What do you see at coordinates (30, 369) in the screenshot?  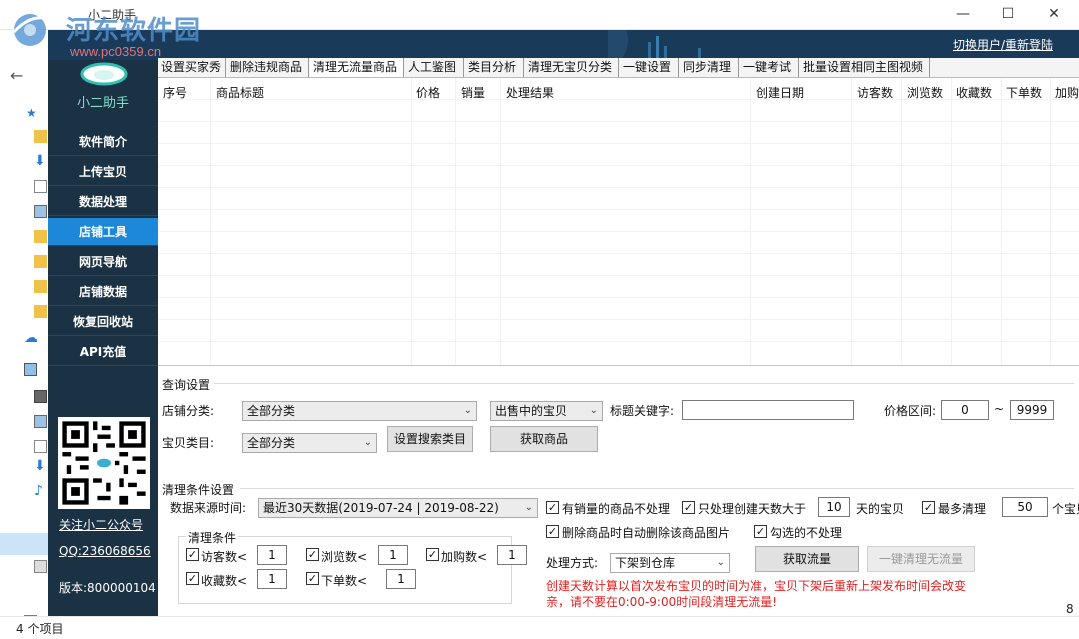 I see `computer-icon` at bounding box center [30, 369].